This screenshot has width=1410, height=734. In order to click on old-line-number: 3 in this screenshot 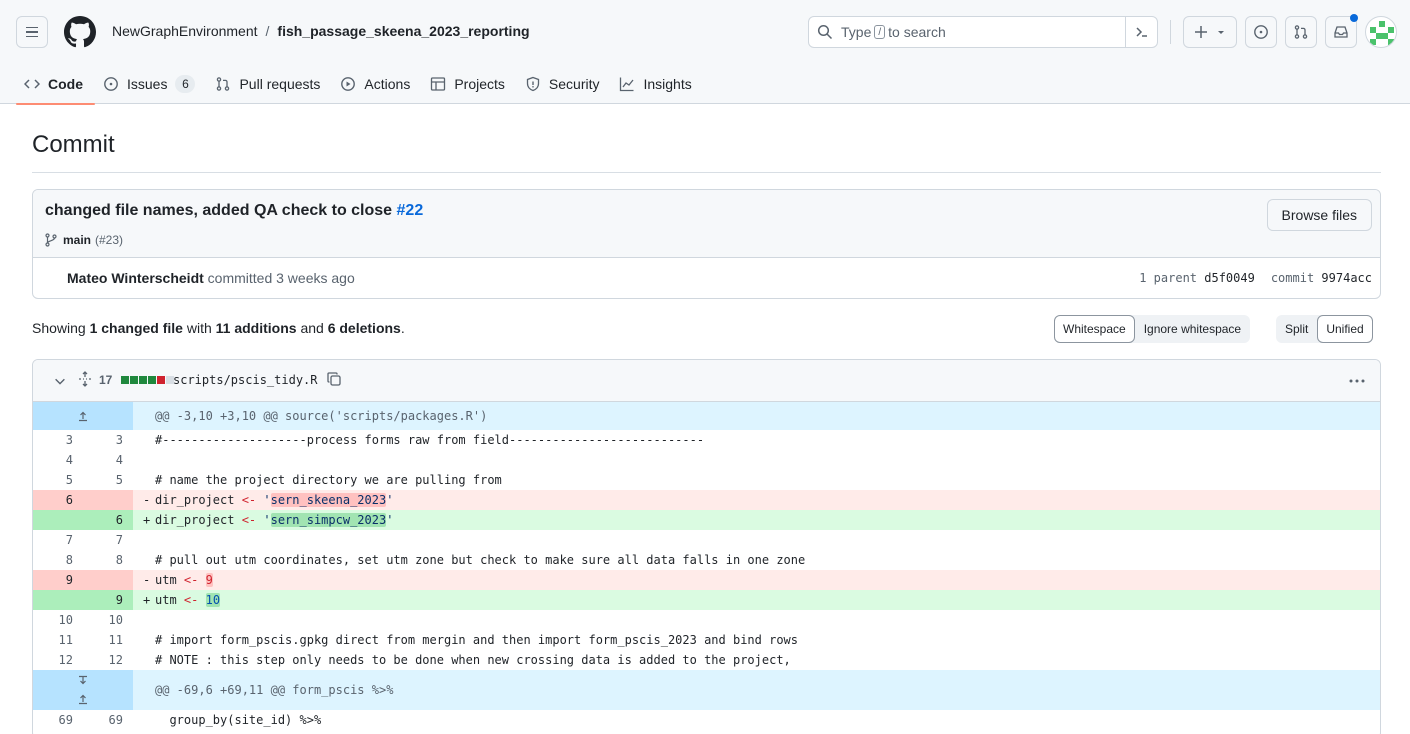, I will do `click(58, 440)`.